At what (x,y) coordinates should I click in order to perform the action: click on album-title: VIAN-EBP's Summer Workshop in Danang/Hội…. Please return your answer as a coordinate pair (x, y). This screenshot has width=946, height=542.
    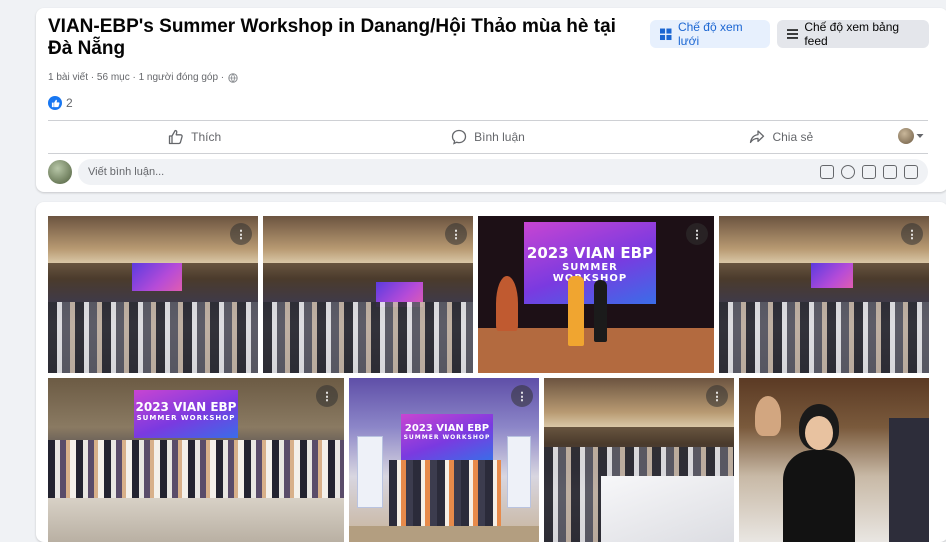
    Looking at the image, I should click on (332, 37).